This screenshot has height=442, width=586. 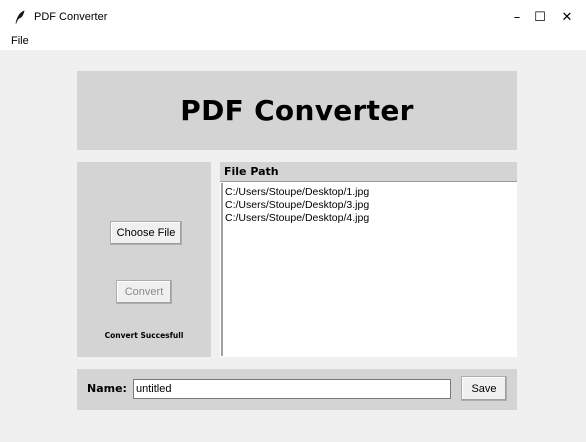 I want to click on menu-bar: File, so click(x=293, y=42).